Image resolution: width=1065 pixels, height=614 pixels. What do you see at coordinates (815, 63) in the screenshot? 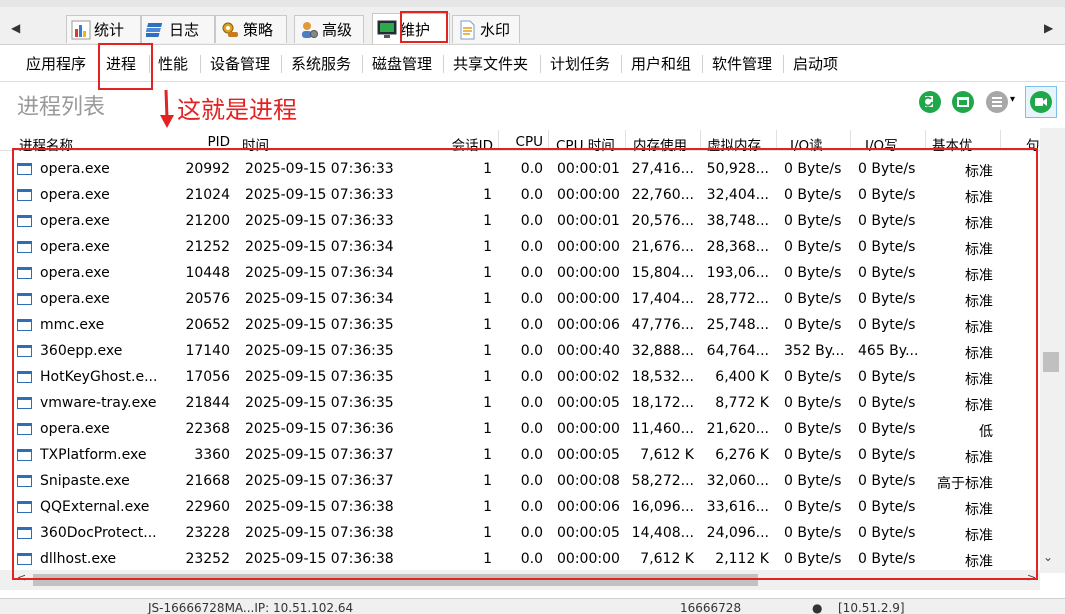
I see `subtab-startup-items: 启动项` at bounding box center [815, 63].